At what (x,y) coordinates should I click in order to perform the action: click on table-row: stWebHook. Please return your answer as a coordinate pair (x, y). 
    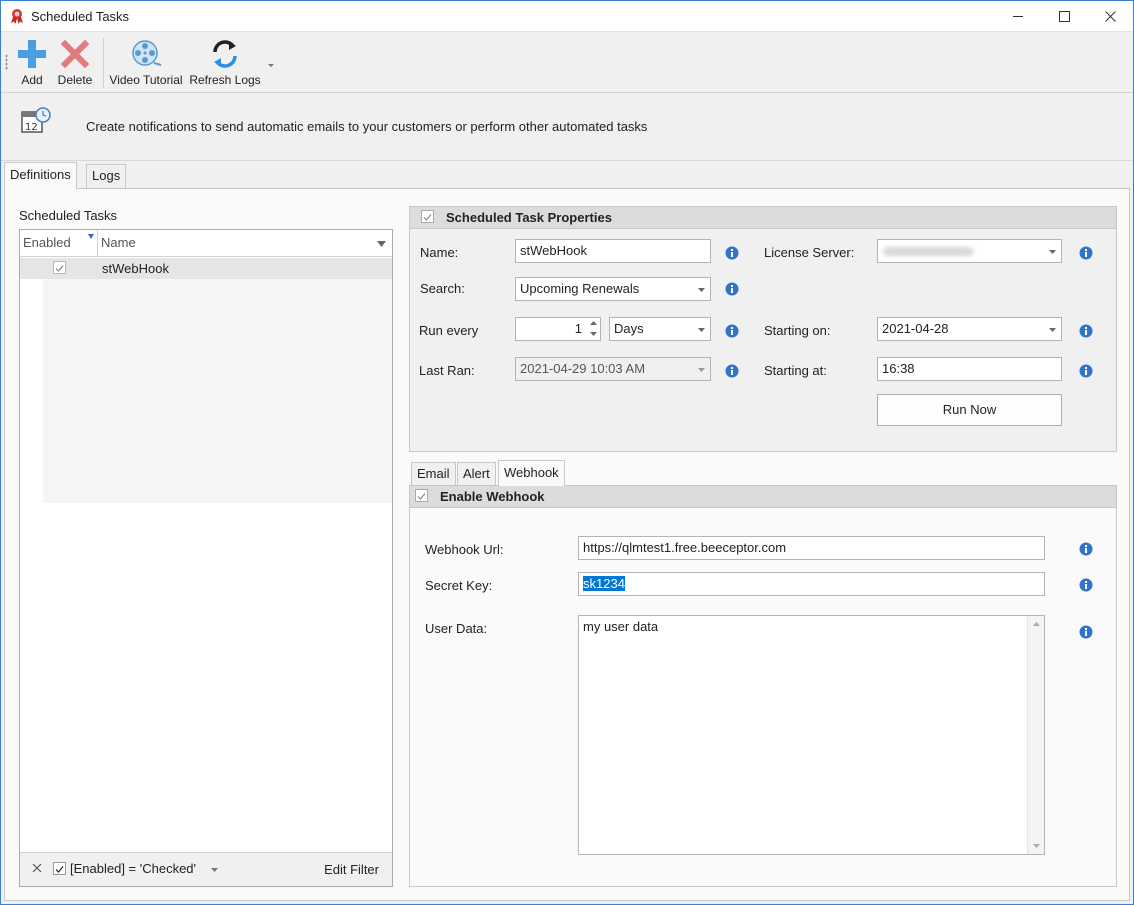
    Looking at the image, I should click on (206, 268).